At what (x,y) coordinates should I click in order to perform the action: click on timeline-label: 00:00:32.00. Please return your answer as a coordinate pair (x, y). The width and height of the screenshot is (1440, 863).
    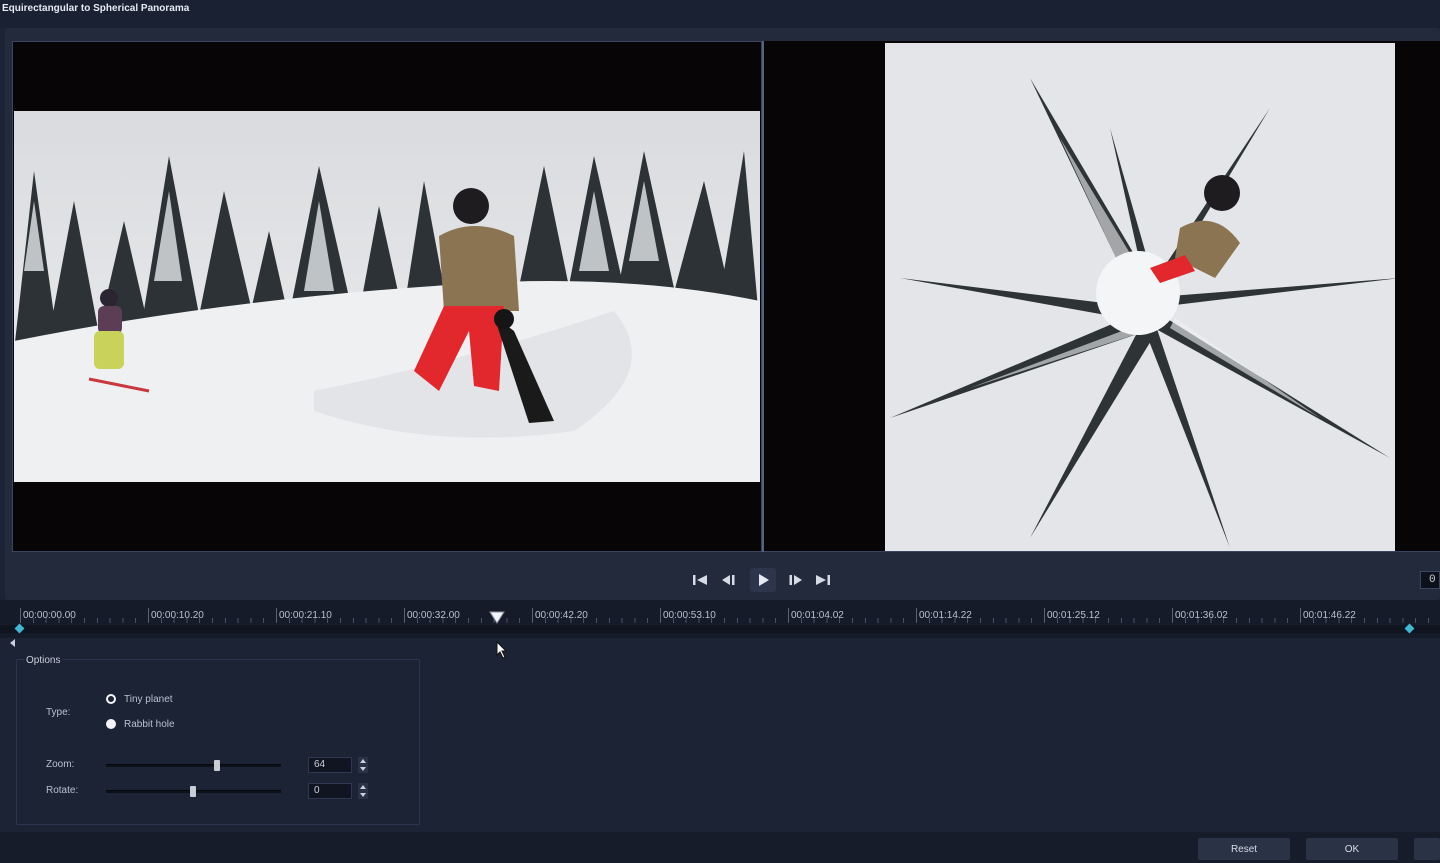
    Looking at the image, I should click on (433, 615).